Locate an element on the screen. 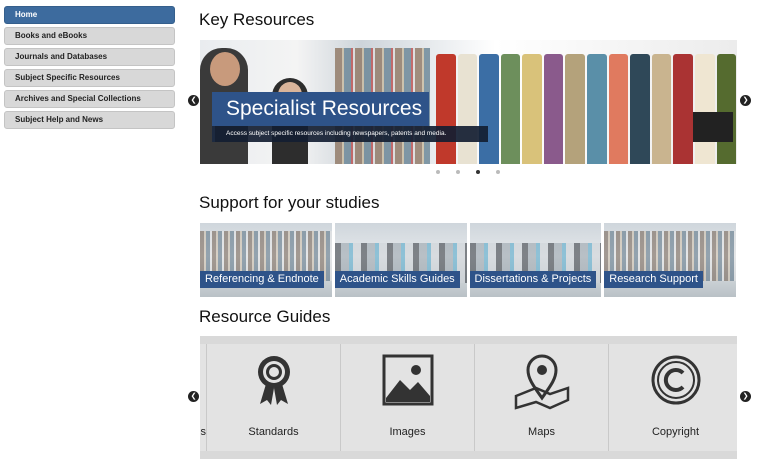  support-heading: Support for your studies is located at coordinates (289, 202).